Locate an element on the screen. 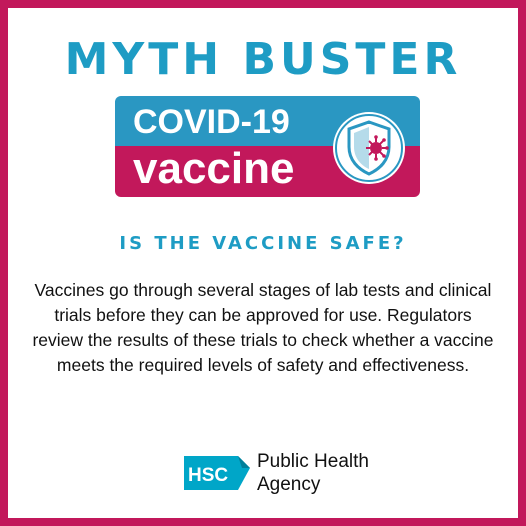 The height and width of the screenshot is (526, 526). logo-covid-text: COVID-19 is located at coordinates (211, 122).